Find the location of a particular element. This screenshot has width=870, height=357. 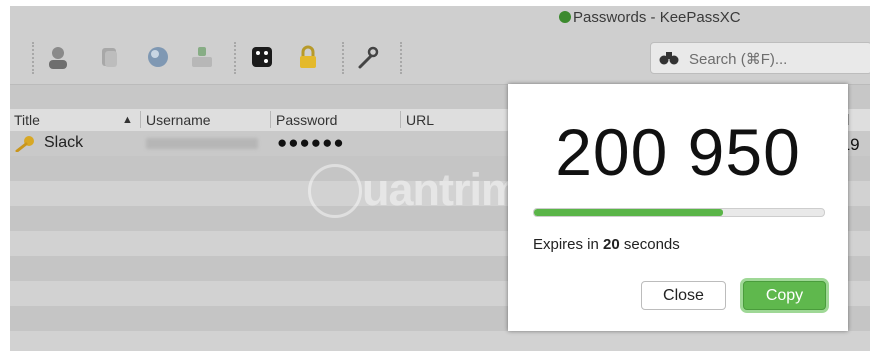

column-header-title: Title is located at coordinates (27, 120).